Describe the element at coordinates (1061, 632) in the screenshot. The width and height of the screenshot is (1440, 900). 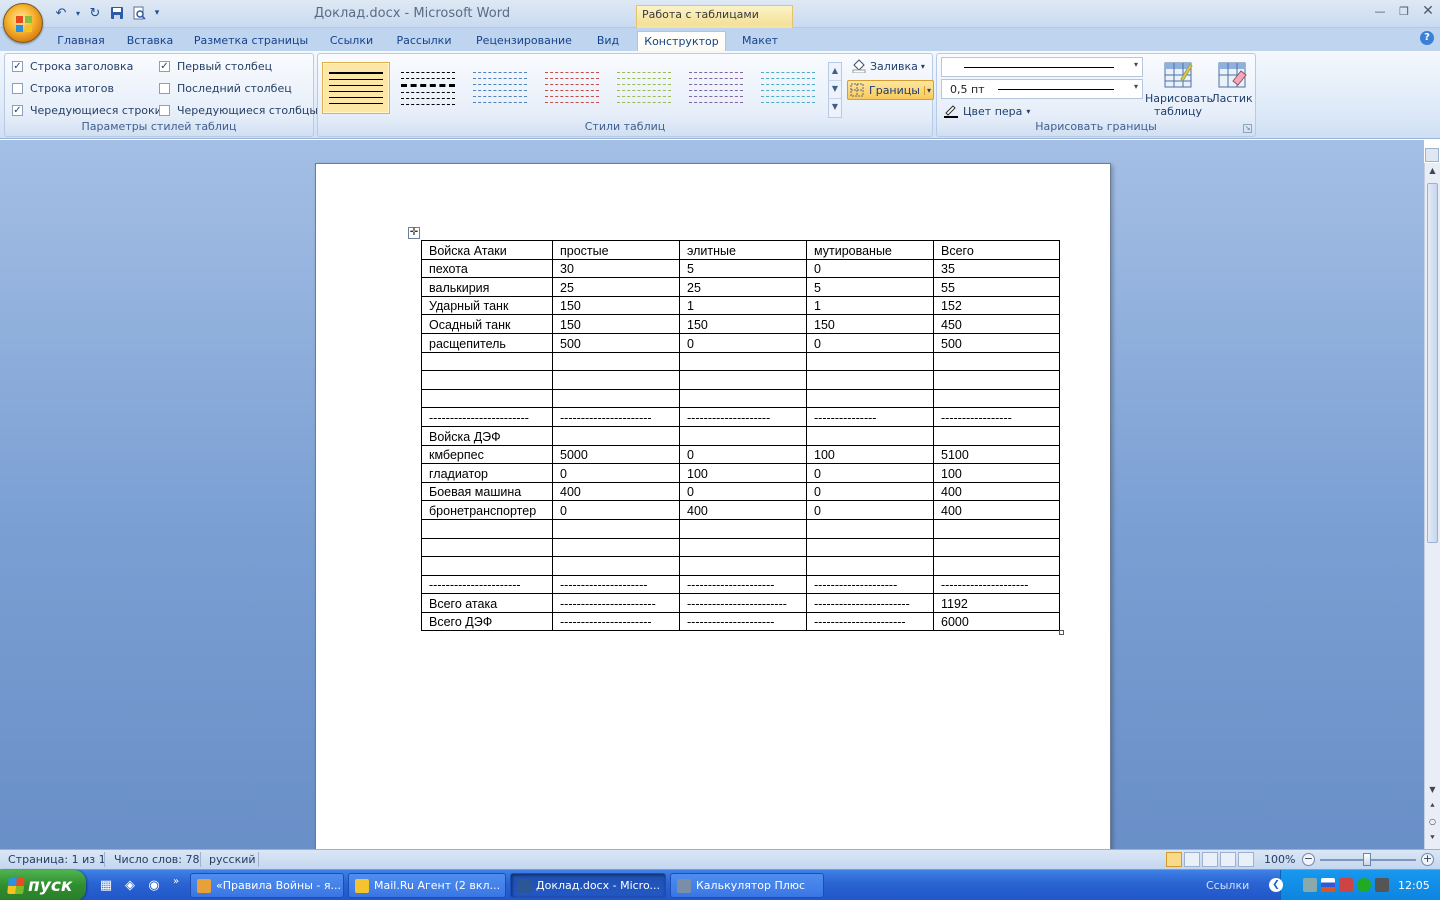
I see `table-resize-handle` at that location.